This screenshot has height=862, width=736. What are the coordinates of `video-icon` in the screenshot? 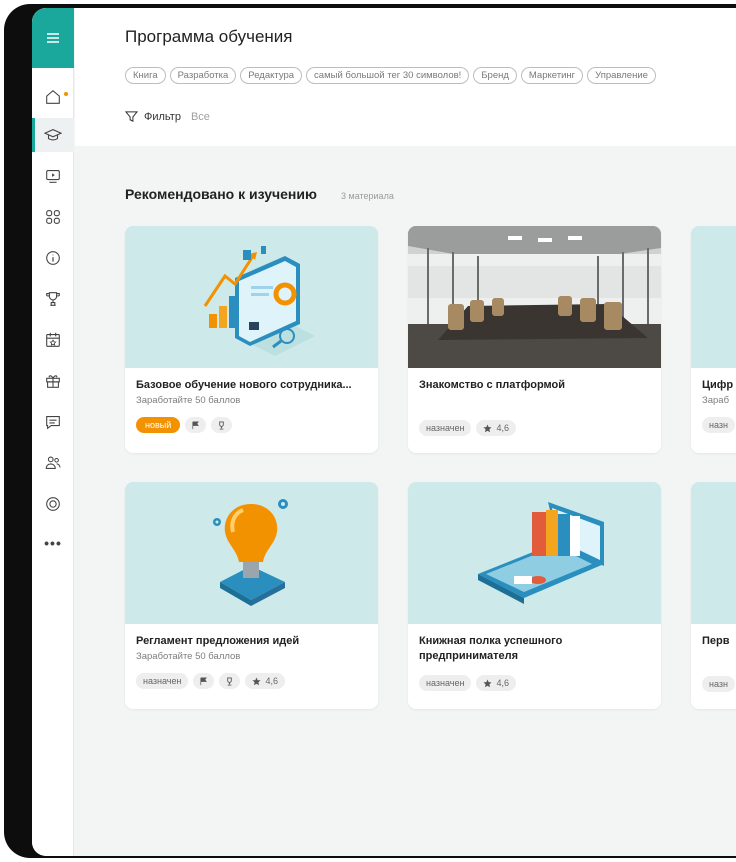 It's located at (53, 176).